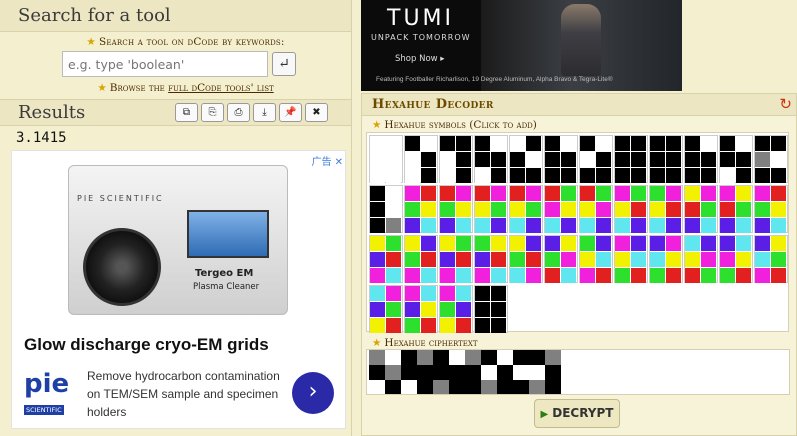  I want to click on ciphertext-input, so click(578, 372).